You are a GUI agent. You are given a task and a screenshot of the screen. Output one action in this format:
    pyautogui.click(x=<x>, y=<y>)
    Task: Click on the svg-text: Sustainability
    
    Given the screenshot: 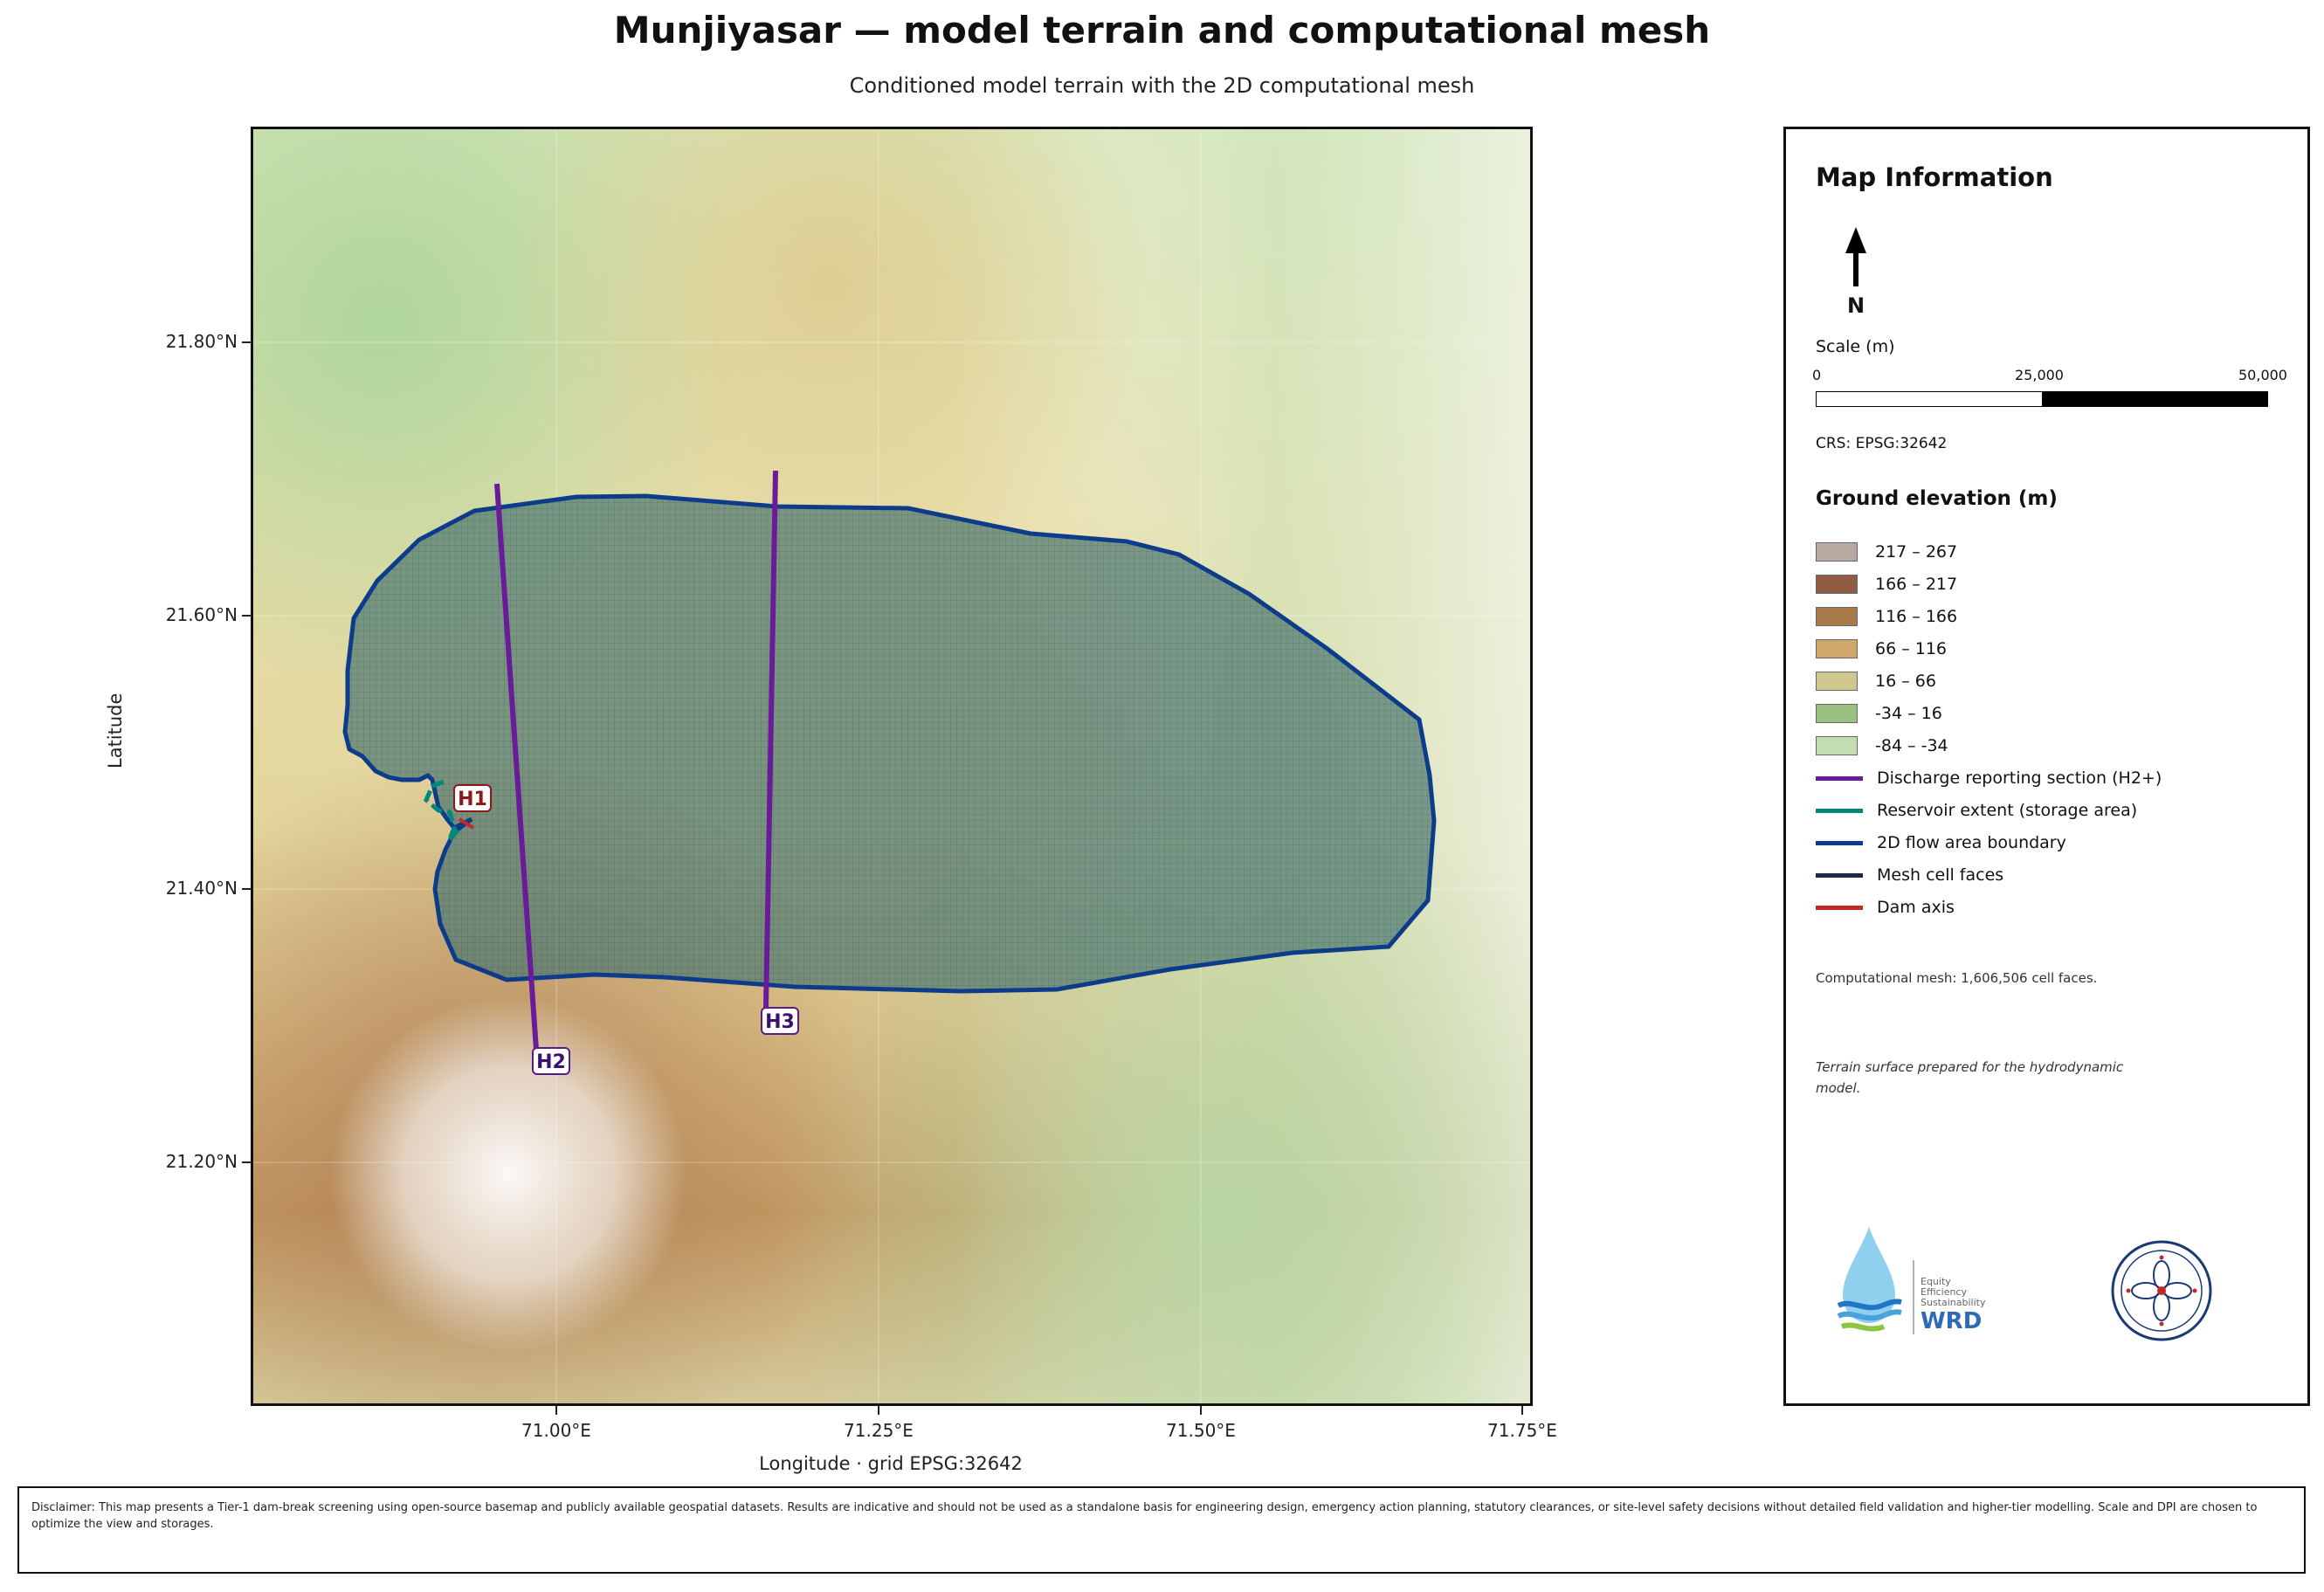 What is the action you would take?
    pyautogui.click(x=1953, y=1303)
    